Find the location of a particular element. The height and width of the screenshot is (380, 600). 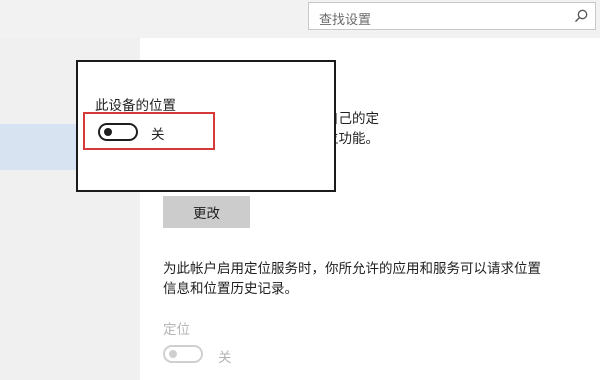

location-toggle is located at coordinates (183, 354).